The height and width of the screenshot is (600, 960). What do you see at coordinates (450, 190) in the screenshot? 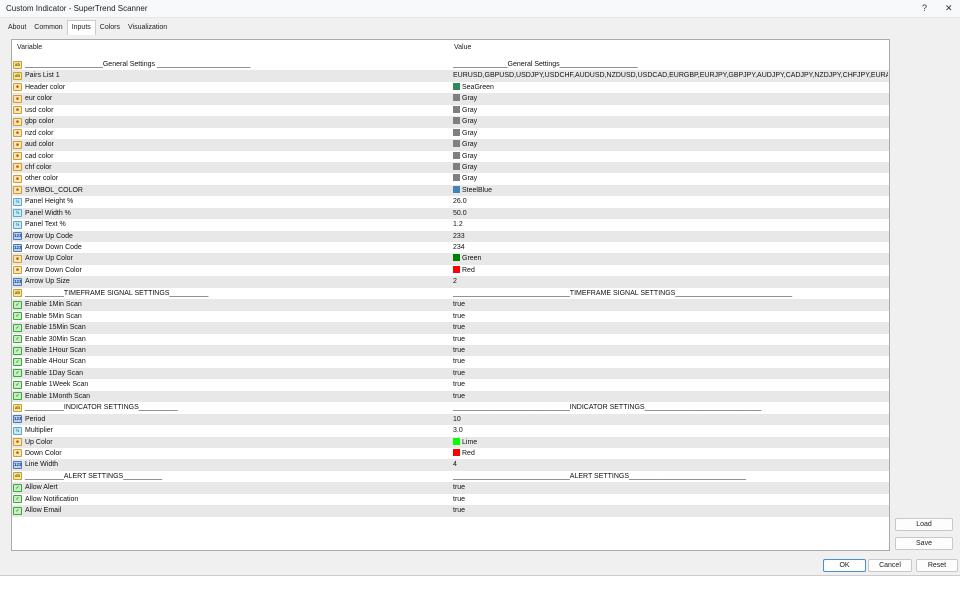
I see `input-row: ■ SYMBOL_COLOR SteelBlue` at bounding box center [450, 190].